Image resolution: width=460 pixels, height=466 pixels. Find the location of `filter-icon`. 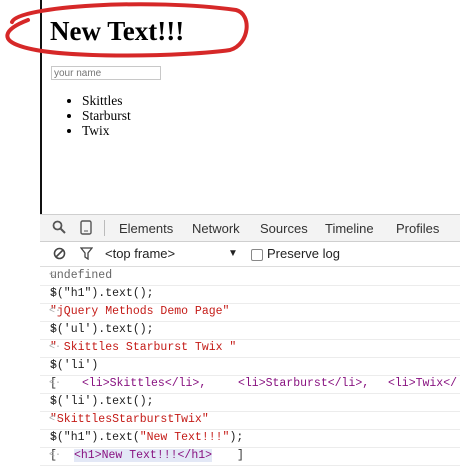

filter-icon is located at coordinates (86, 253).